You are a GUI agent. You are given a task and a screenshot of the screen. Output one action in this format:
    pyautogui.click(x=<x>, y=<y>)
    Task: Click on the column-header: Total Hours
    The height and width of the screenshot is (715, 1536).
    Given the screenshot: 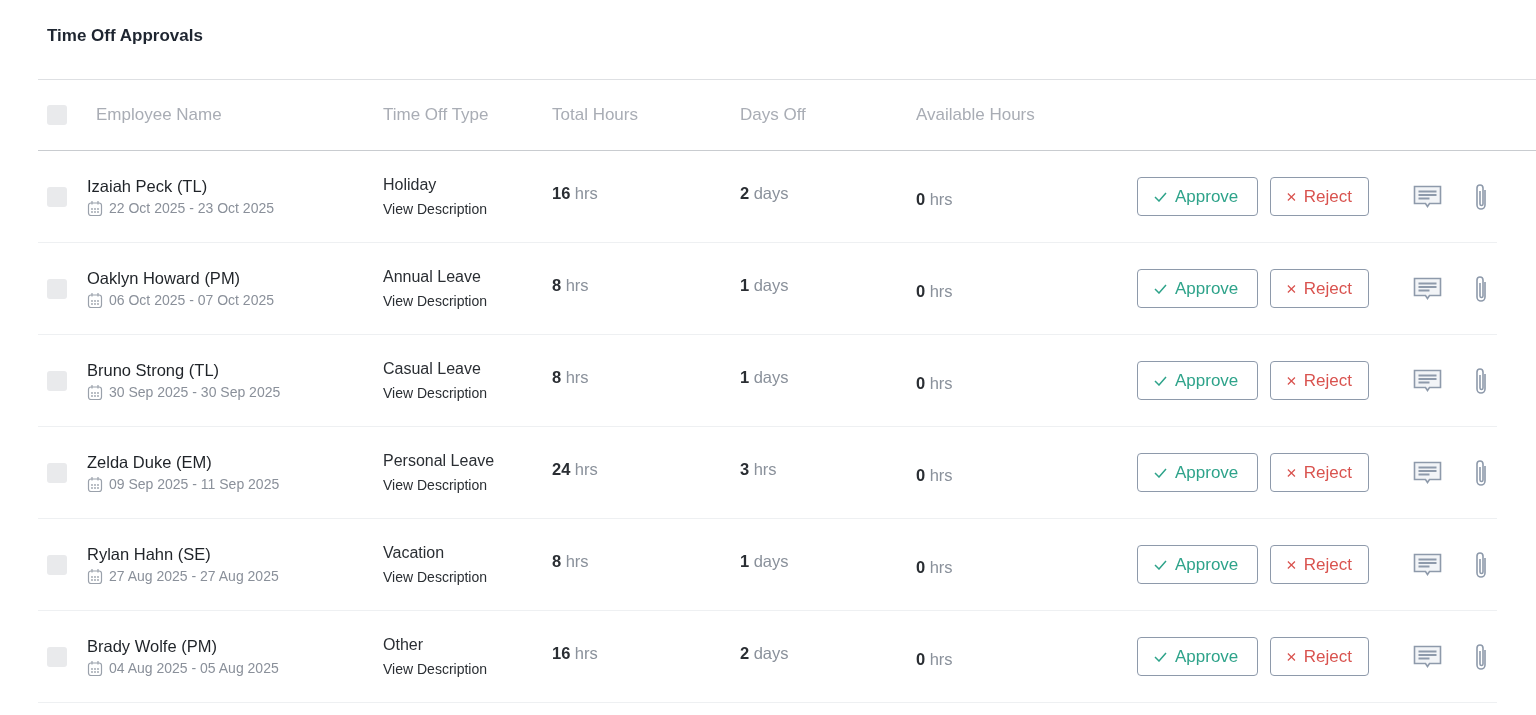 What is the action you would take?
    pyautogui.click(x=595, y=115)
    